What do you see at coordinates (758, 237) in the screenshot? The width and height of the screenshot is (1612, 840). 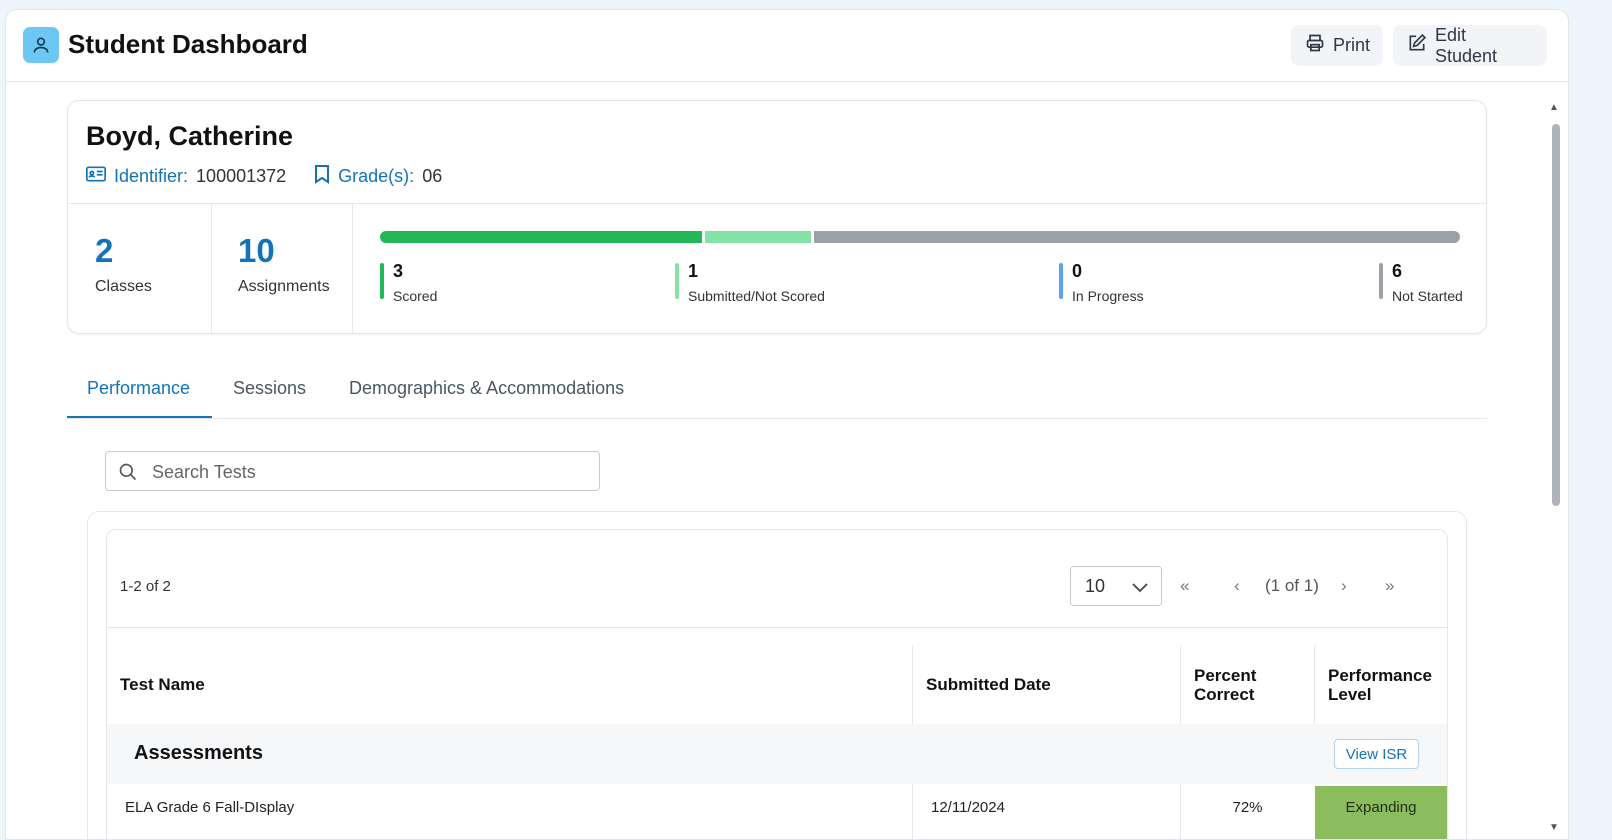 I see `progress-bar-submitted` at bounding box center [758, 237].